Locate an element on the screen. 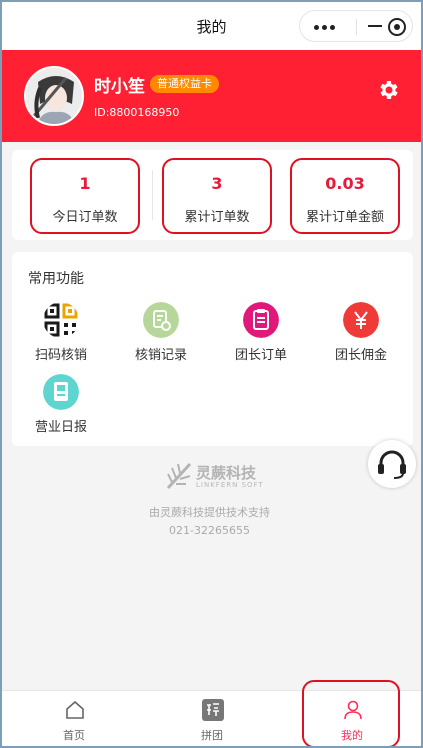 This screenshot has height=748, width=423. stat-value: 3 is located at coordinates (217, 183).